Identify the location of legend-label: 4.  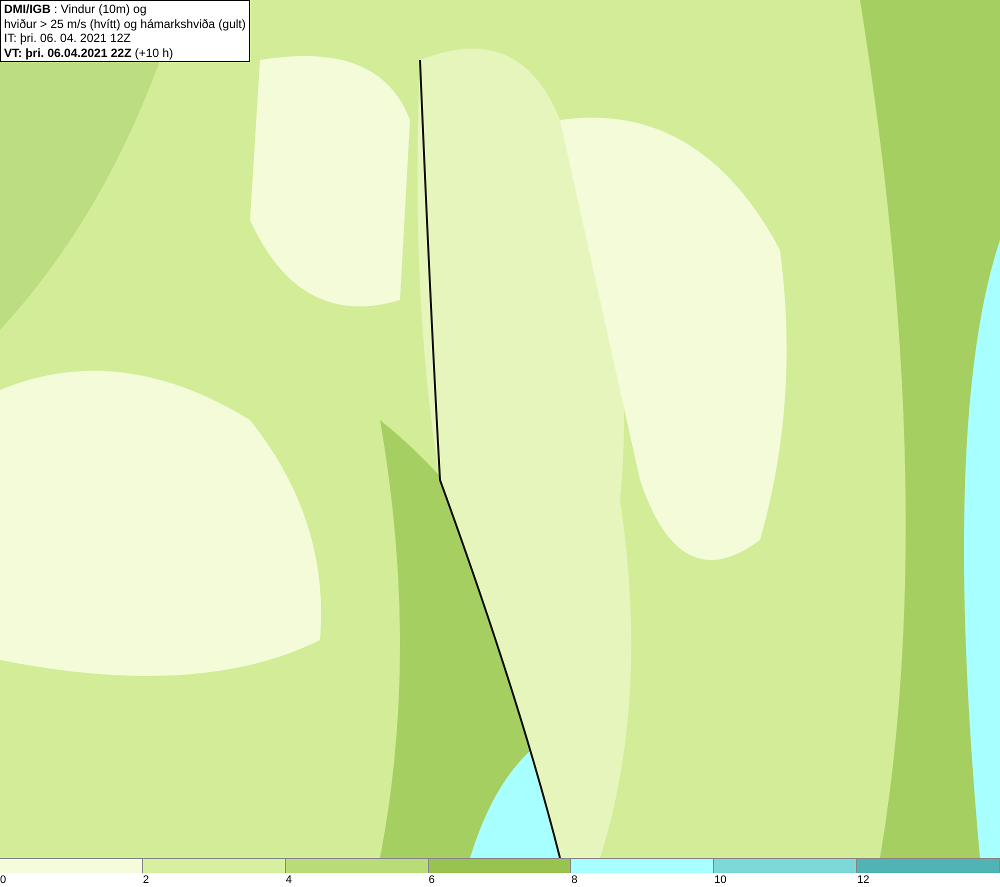
(289, 880).